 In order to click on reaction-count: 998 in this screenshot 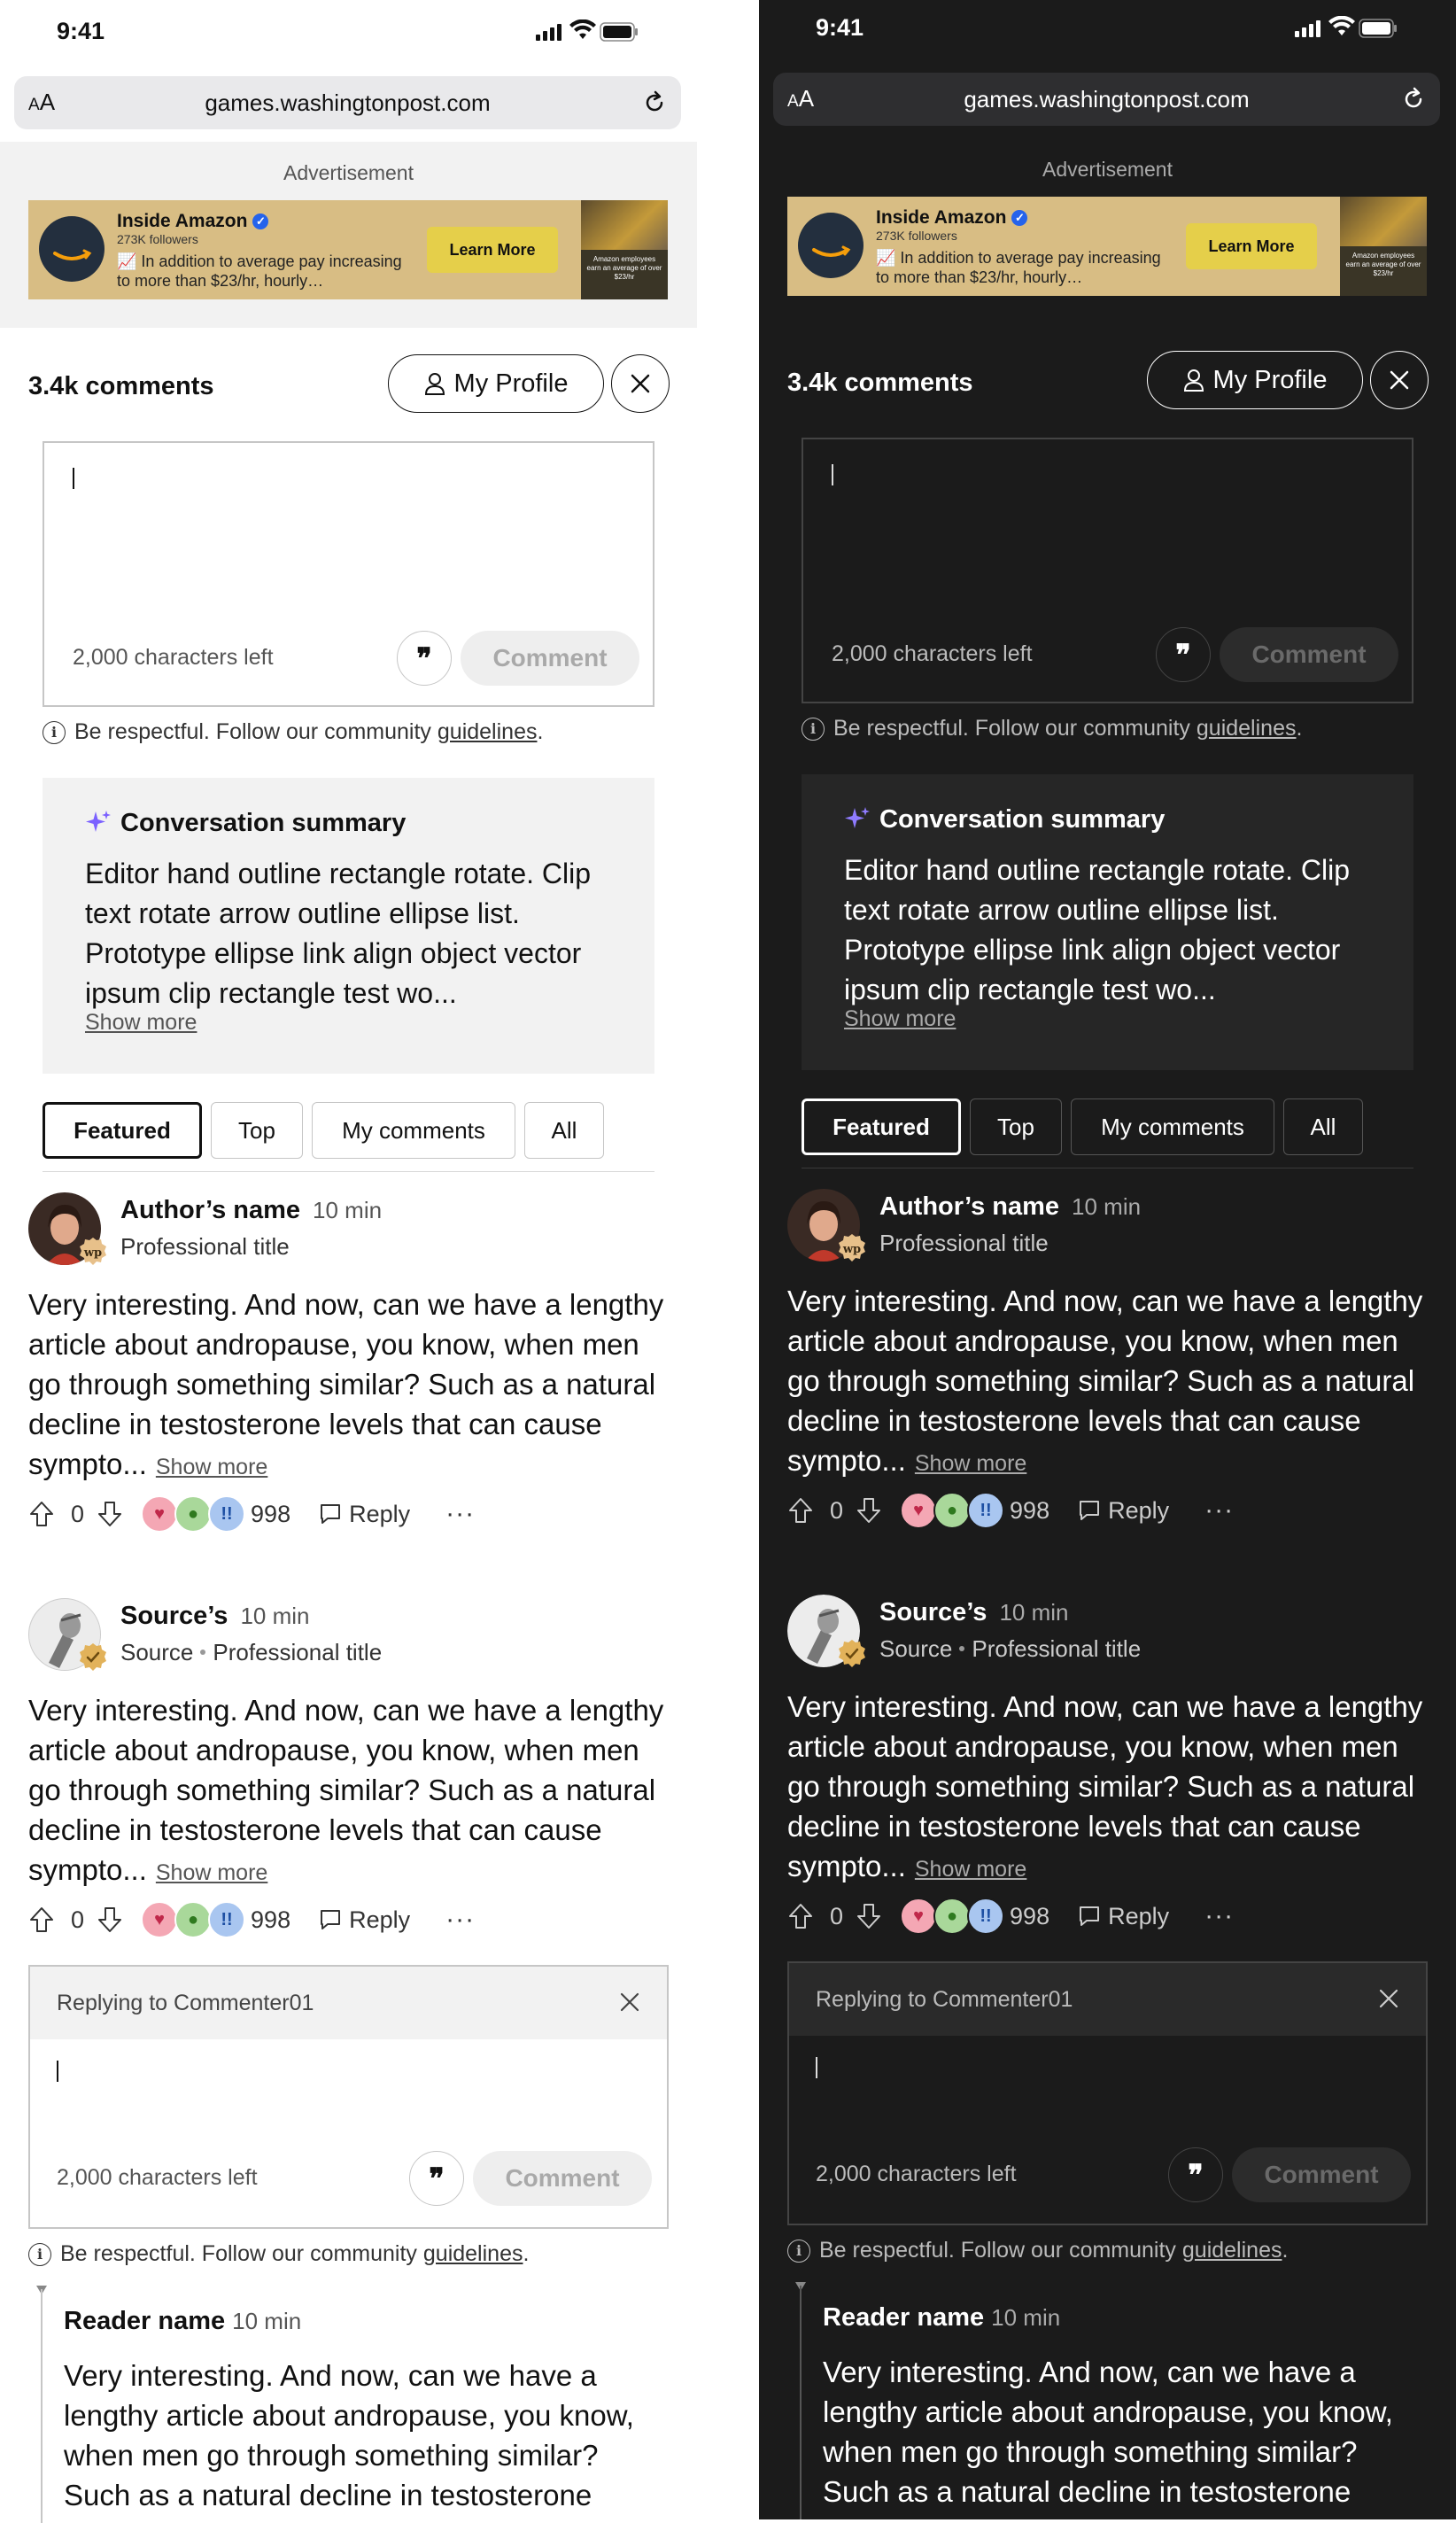, I will do `click(1030, 1510)`.